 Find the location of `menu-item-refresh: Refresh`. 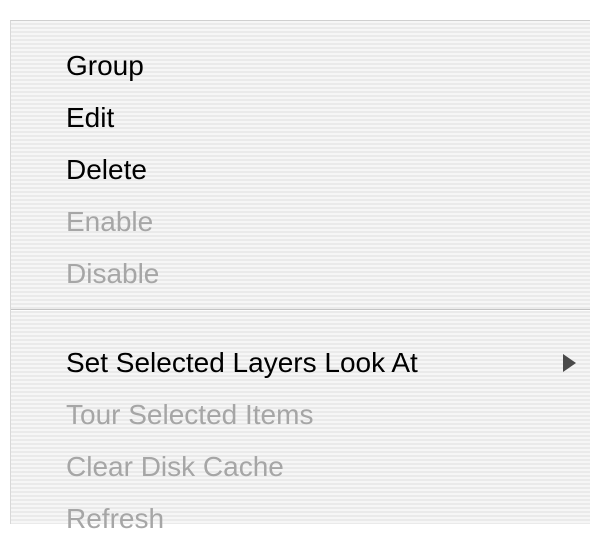

menu-item-refresh: Refresh is located at coordinates (300, 513).